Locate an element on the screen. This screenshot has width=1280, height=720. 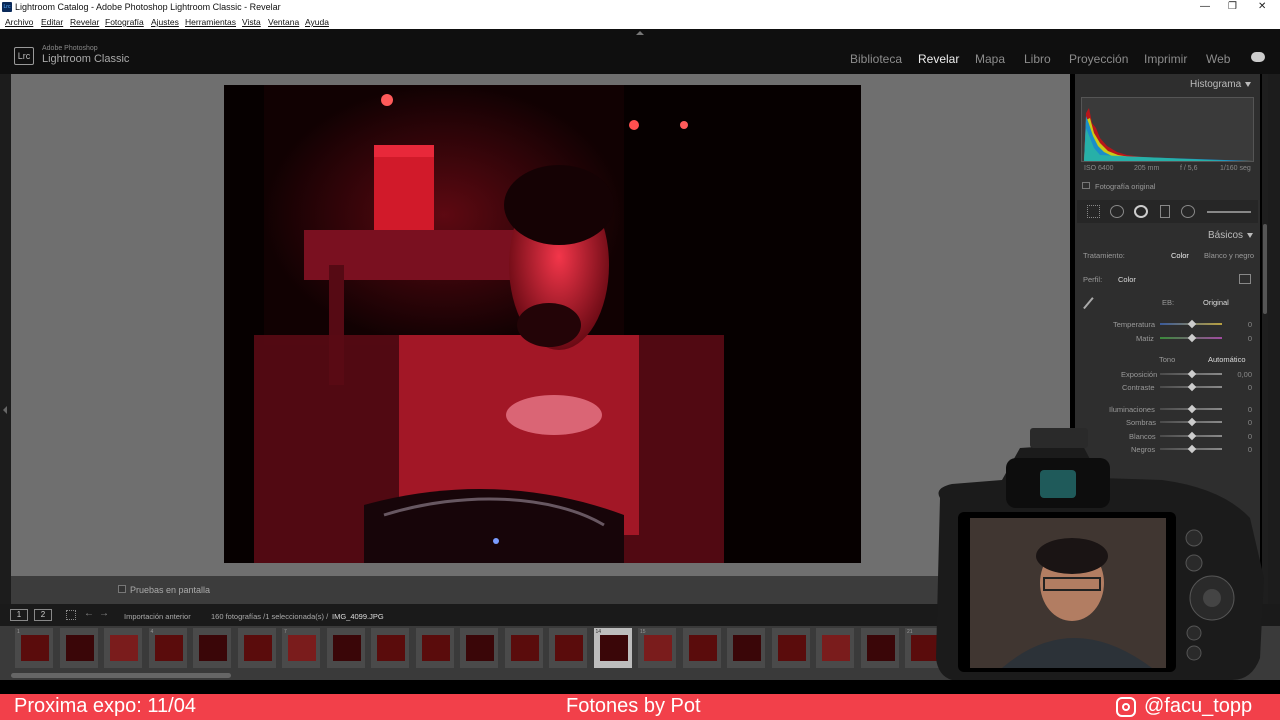
slider-temperatura-label: Temperatura is located at coordinates (1134, 324).